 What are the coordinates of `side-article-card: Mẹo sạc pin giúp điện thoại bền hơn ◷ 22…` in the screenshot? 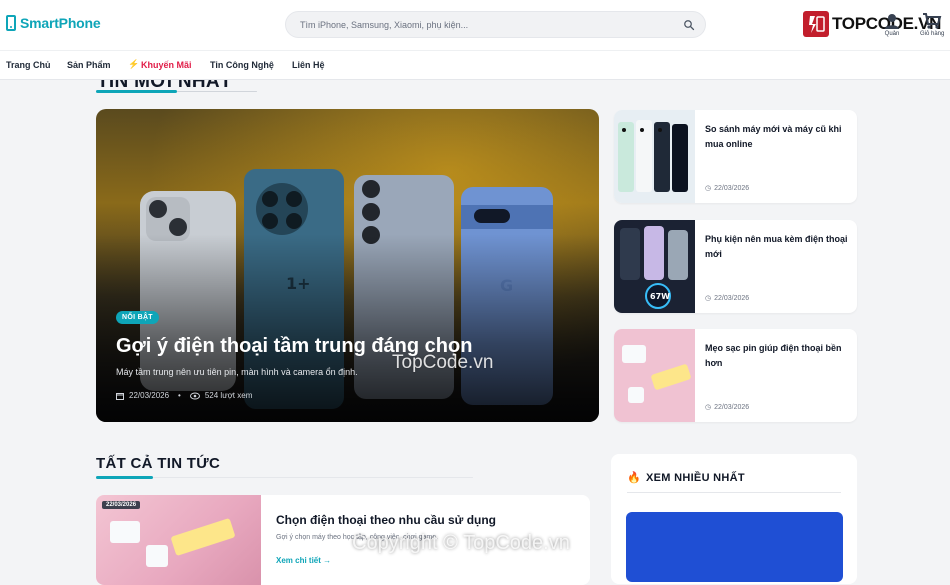 It's located at (735, 375).